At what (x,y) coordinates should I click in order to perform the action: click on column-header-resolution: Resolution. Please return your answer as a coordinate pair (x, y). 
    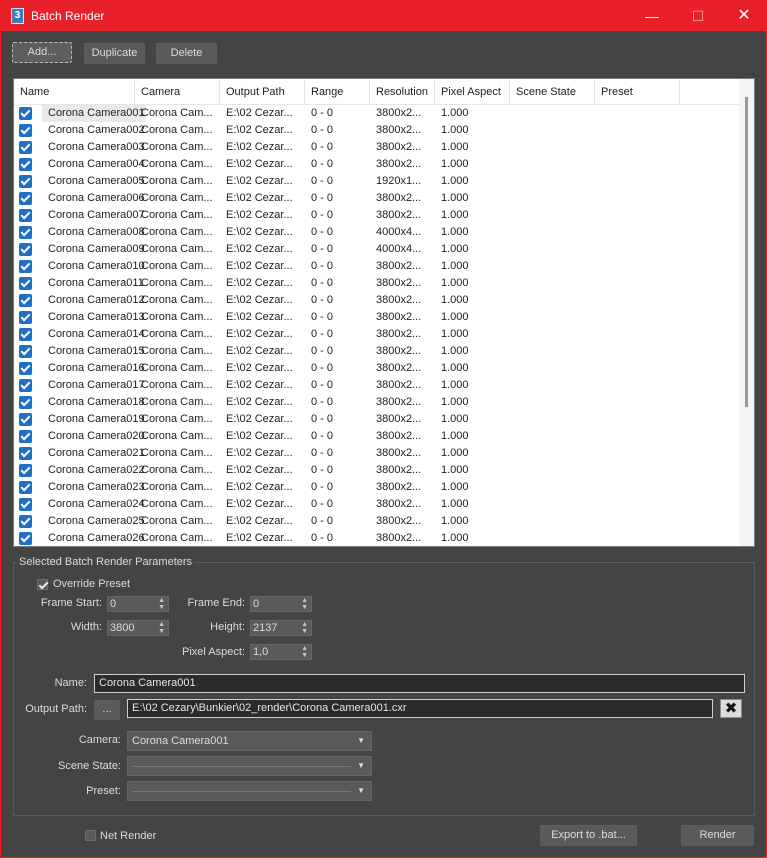
    Looking at the image, I should click on (402, 92).